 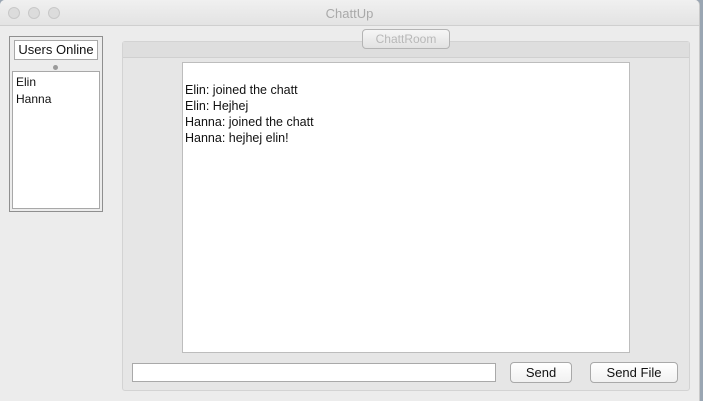 I want to click on chat-message: Elin: Hejhej, so click(x=217, y=106).